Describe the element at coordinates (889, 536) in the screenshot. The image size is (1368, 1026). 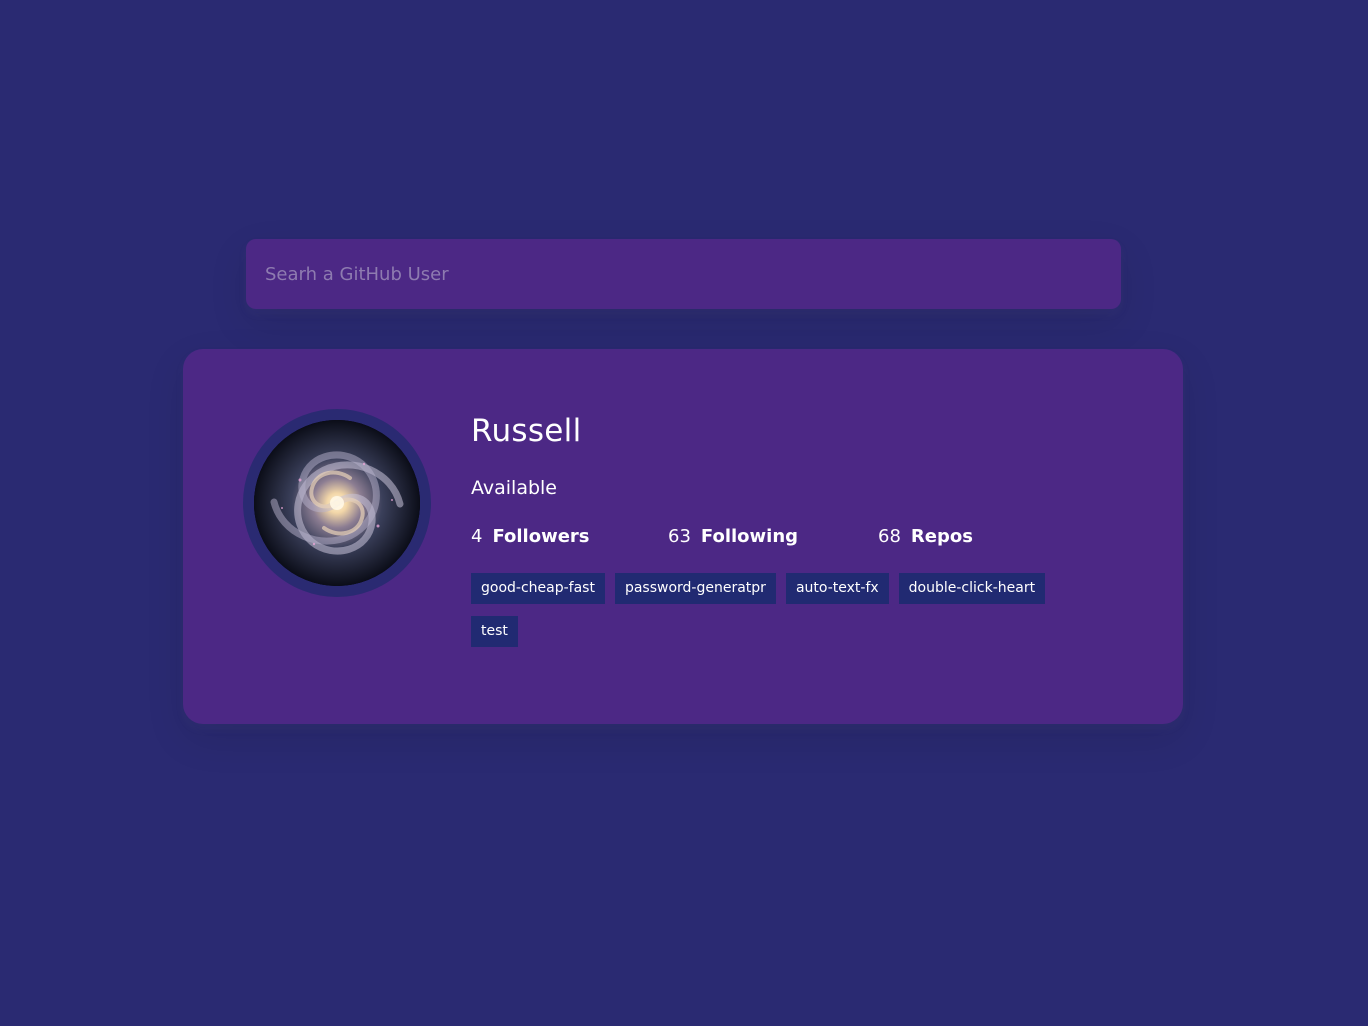
I see `repos-count: 68` at that location.